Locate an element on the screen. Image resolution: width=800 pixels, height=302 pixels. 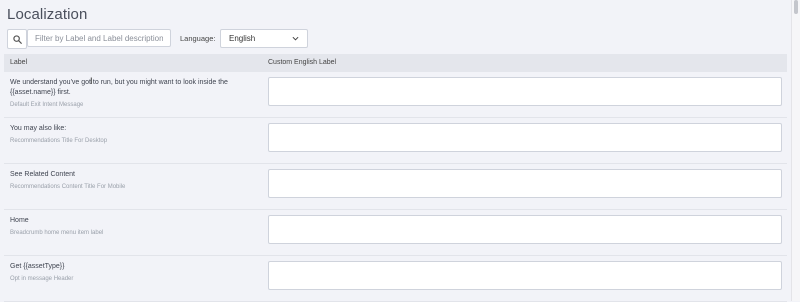
language-label: Language: is located at coordinates (198, 38).